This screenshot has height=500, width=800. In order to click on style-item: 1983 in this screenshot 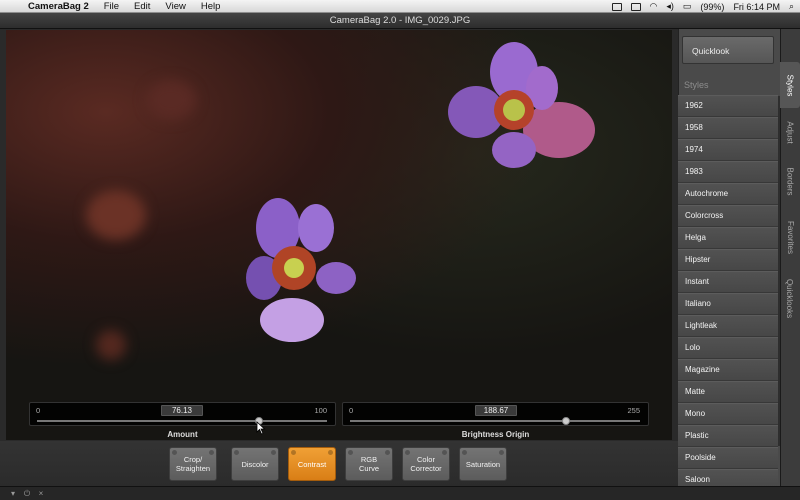, I will do `click(728, 172)`.